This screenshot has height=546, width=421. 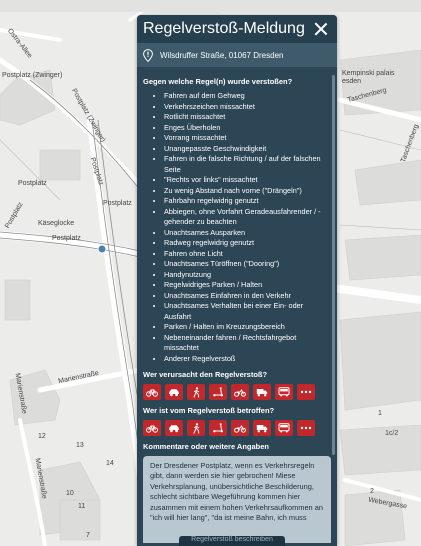 What do you see at coordinates (392, 433) in the screenshot?
I see `house-number-1c2: 1c/2` at bounding box center [392, 433].